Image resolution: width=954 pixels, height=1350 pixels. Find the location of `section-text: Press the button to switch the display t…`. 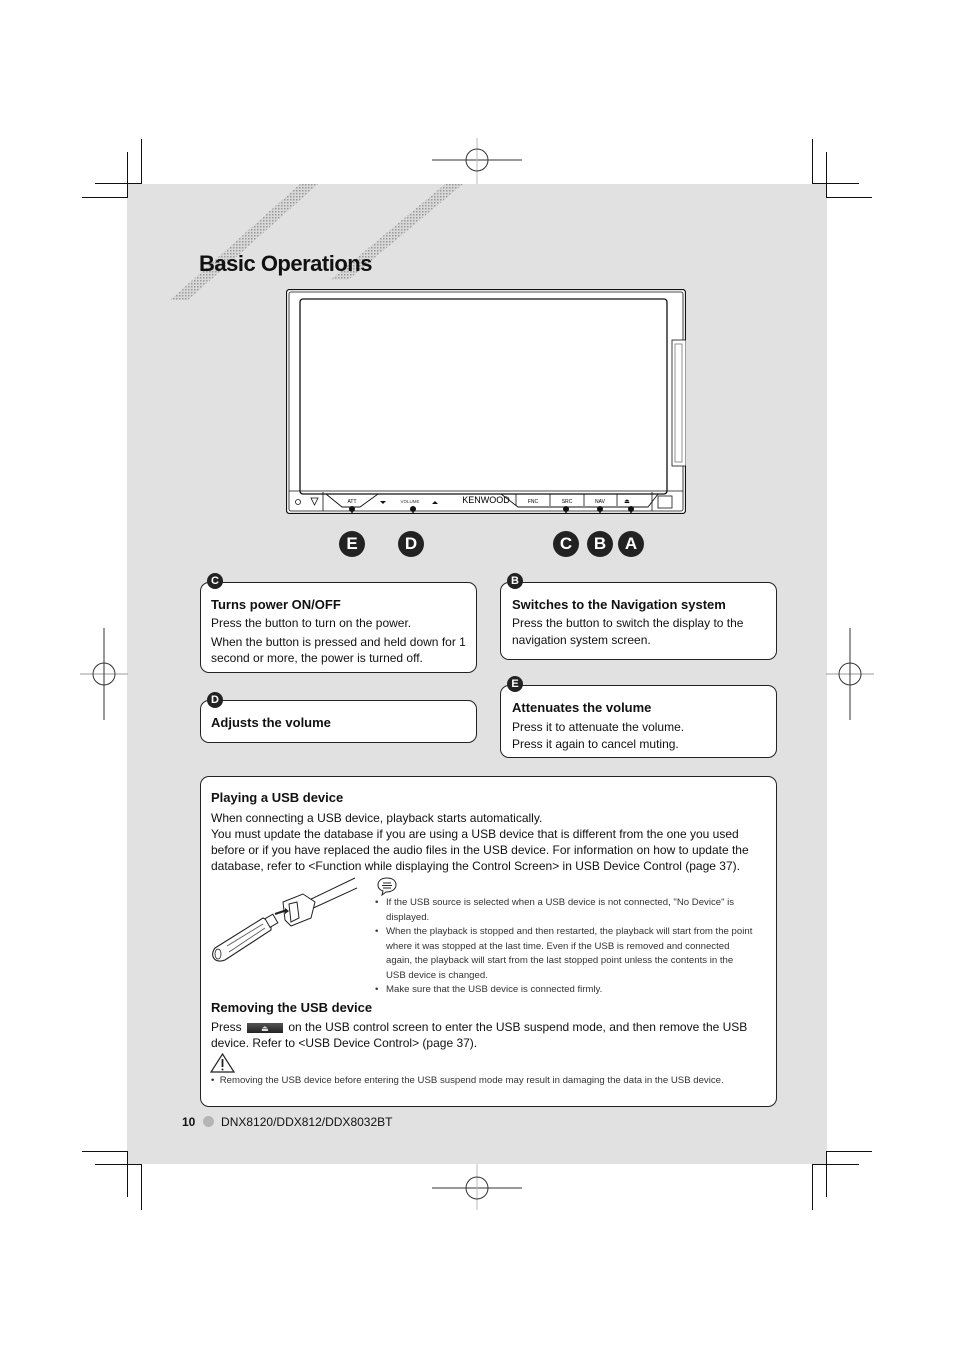

section-text: Press the button to switch the display t… is located at coordinates (628, 631).